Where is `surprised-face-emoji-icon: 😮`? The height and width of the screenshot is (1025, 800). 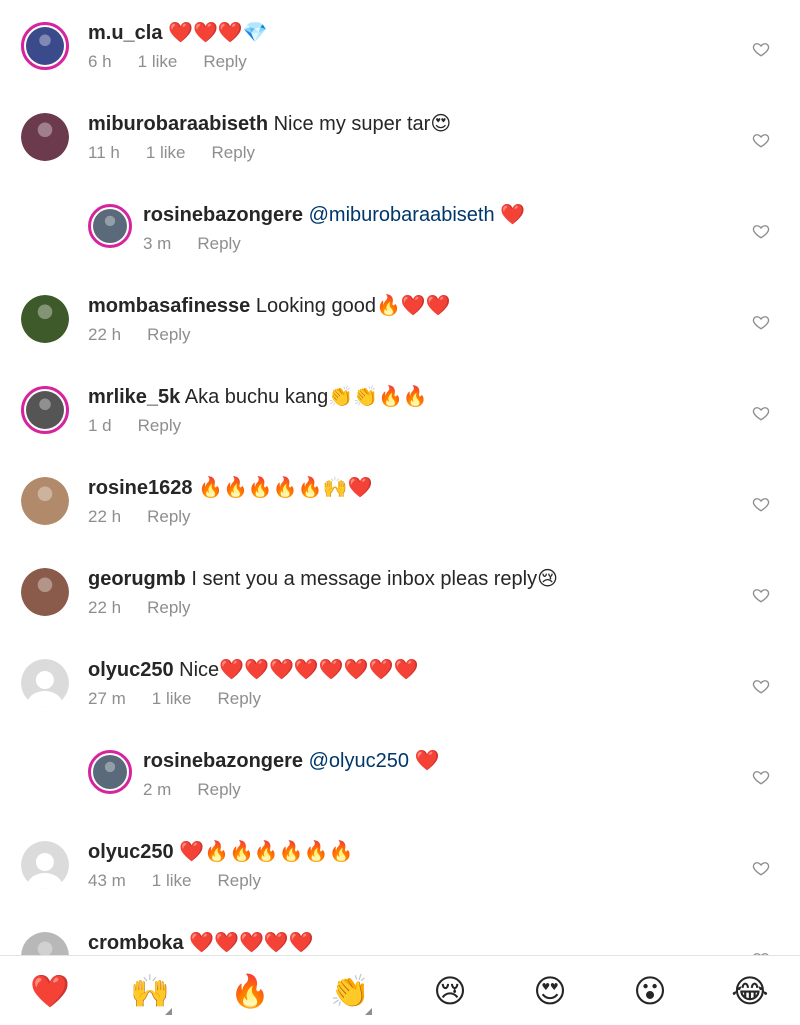 surprised-face-emoji-icon: 😮 is located at coordinates (650, 990).